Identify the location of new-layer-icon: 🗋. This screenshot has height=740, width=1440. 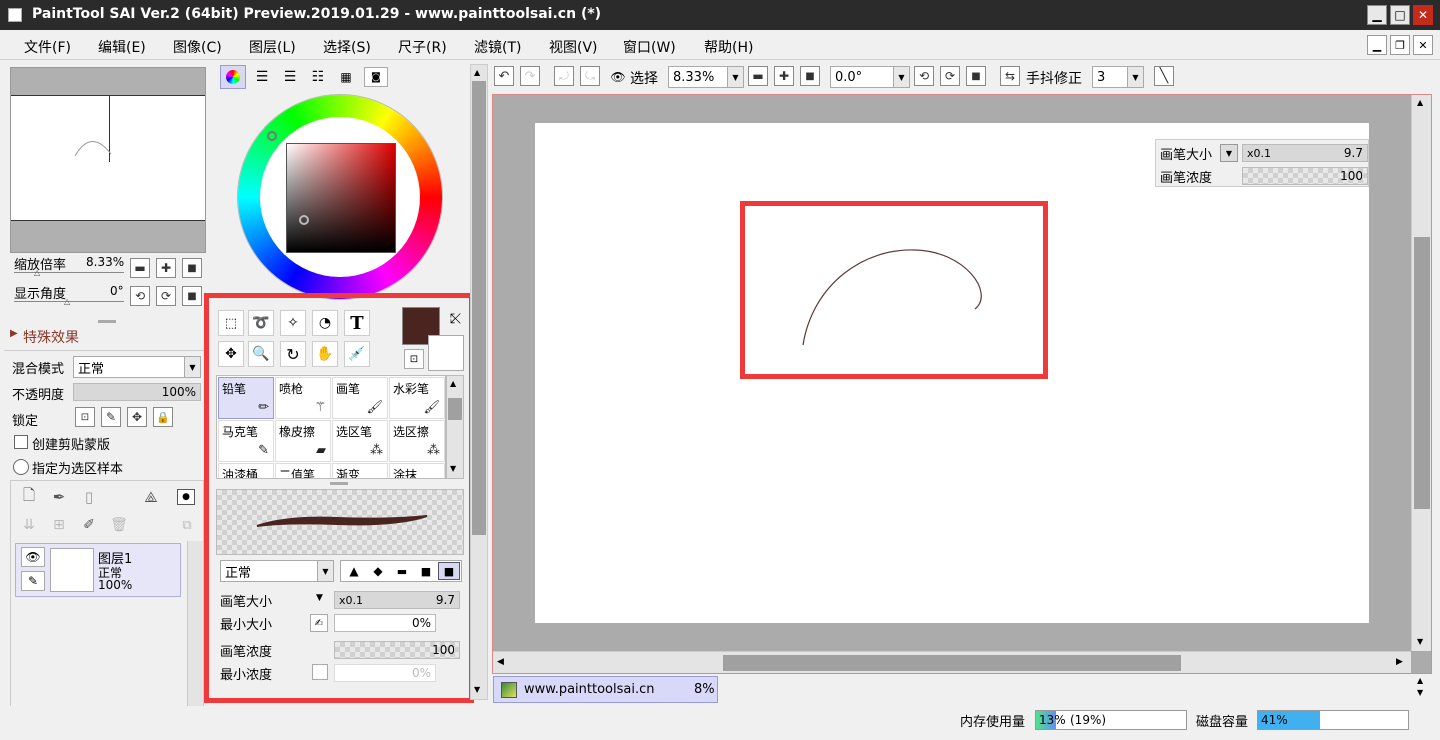
(29, 496).